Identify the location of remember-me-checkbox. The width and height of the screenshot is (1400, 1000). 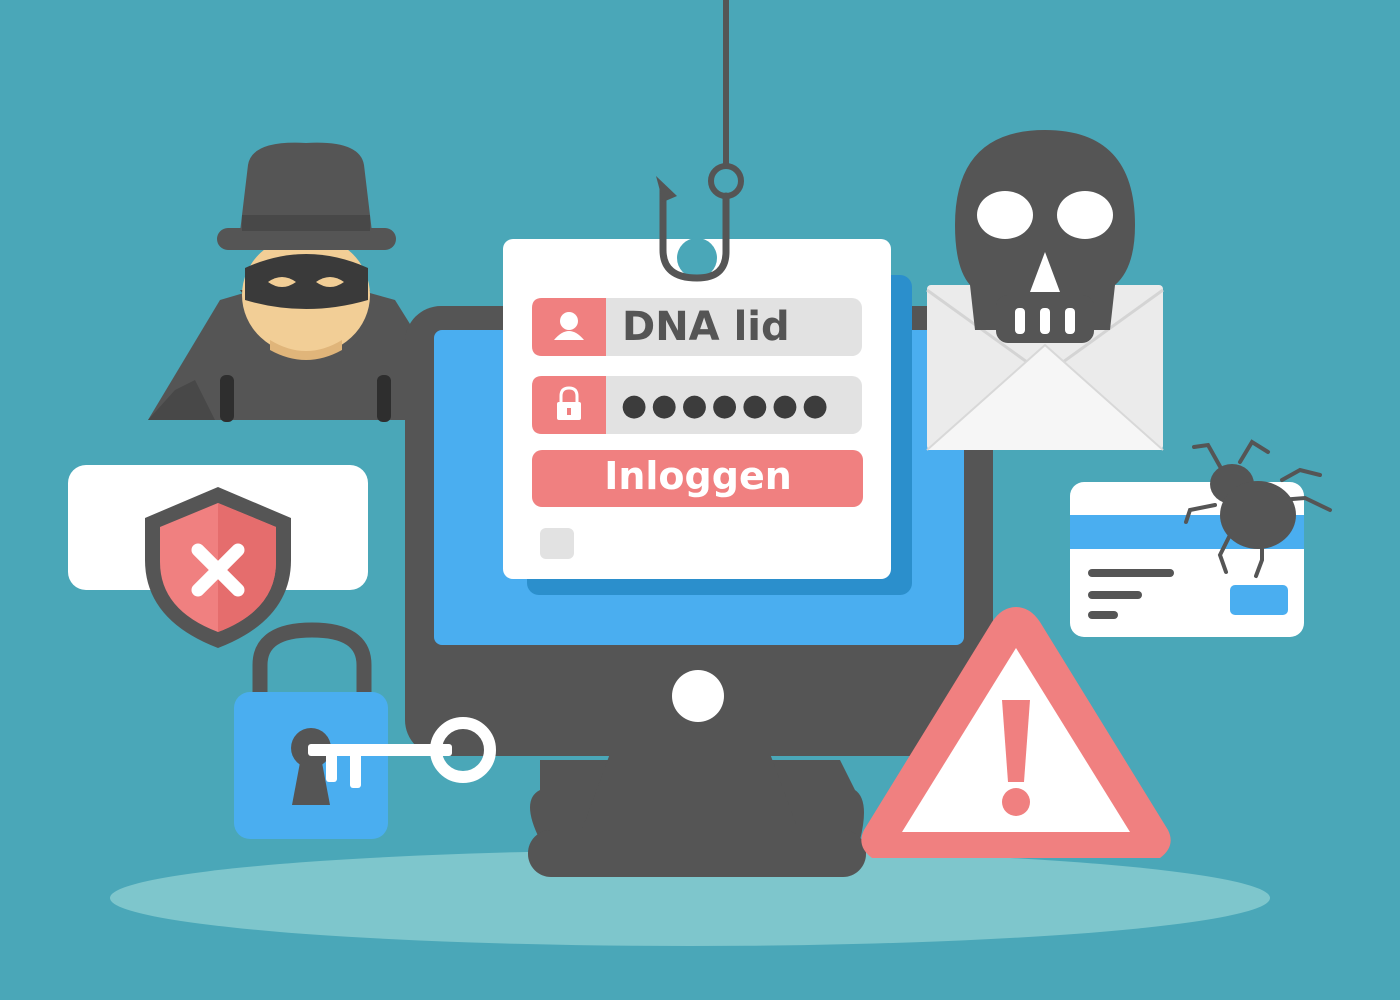
(557, 543).